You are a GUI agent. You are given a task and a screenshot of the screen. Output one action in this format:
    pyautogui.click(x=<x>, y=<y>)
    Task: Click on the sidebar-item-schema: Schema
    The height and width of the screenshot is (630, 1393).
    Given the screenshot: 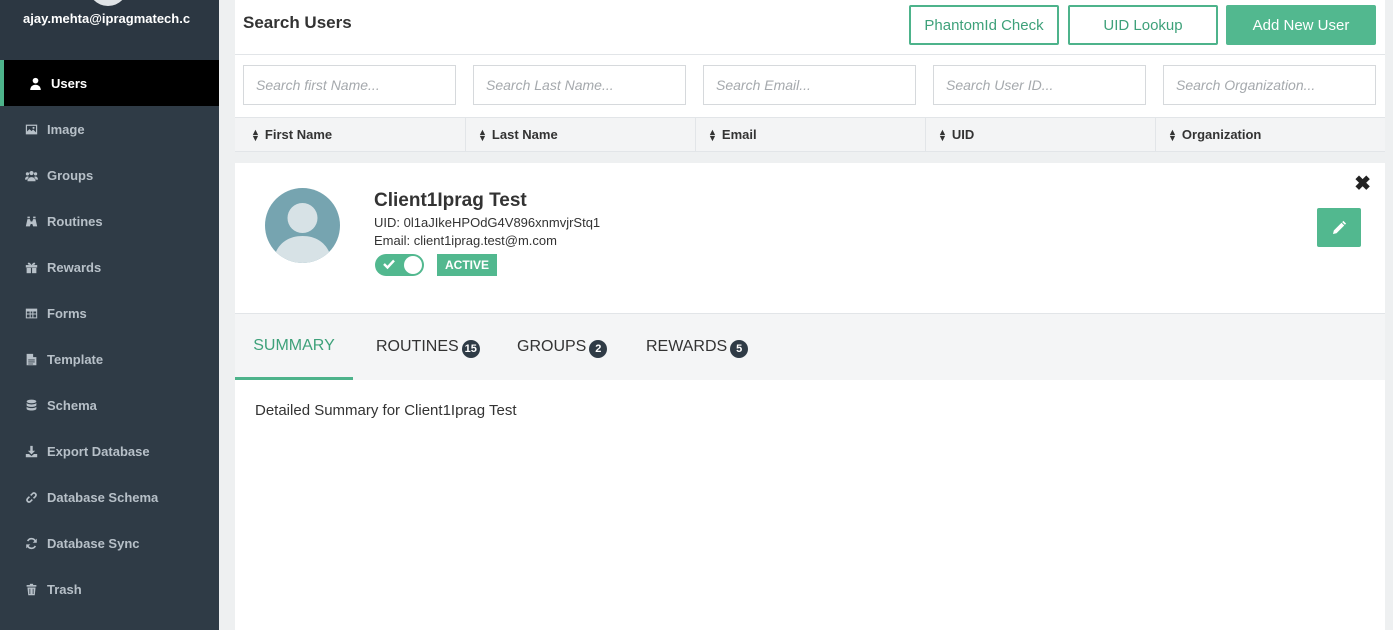 What is the action you would take?
    pyautogui.click(x=109, y=405)
    